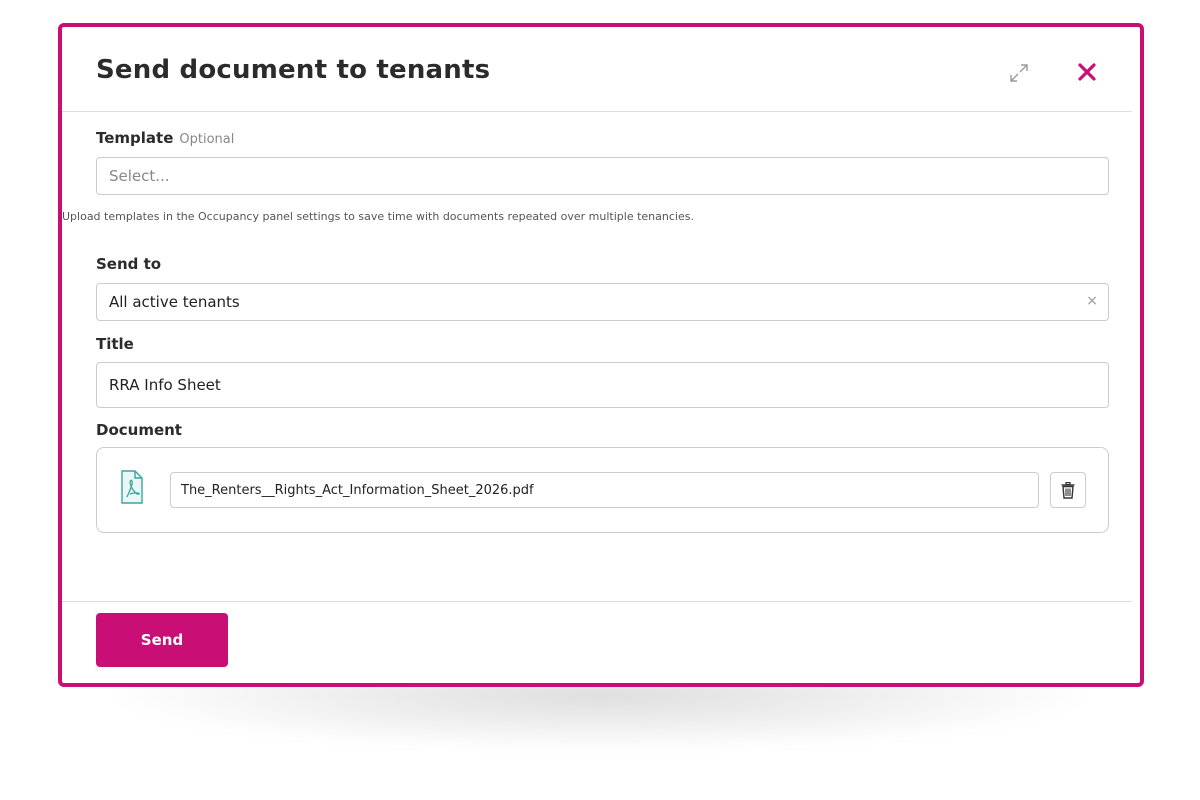 Image resolution: width=1200 pixels, height=800 pixels. Describe the element at coordinates (602, 385) in the screenshot. I see `title-input: RRA Info Sheet` at that location.